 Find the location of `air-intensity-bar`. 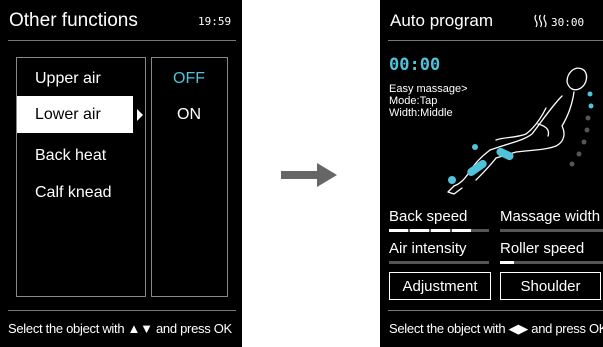

air-intensity-bar is located at coordinates (439, 262).